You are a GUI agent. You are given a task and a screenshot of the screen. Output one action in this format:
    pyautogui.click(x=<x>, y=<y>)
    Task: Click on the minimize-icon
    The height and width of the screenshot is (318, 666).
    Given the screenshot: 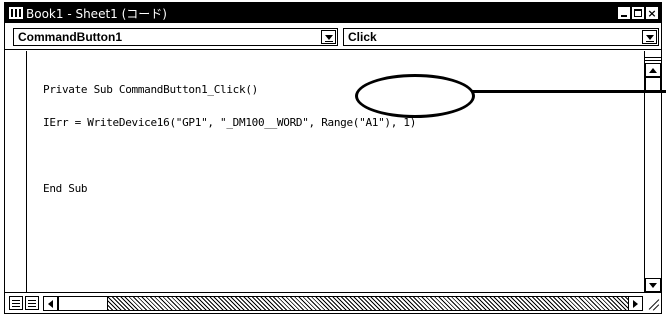 What is the action you would take?
    pyautogui.click(x=624, y=16)
    